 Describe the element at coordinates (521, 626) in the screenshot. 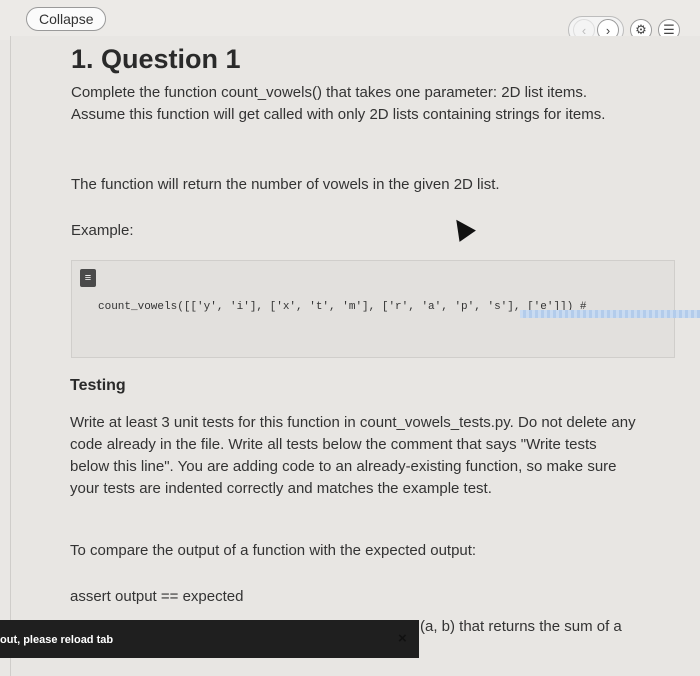

I see `trailing-text: (a, b) that returns the sum of a` at that location.